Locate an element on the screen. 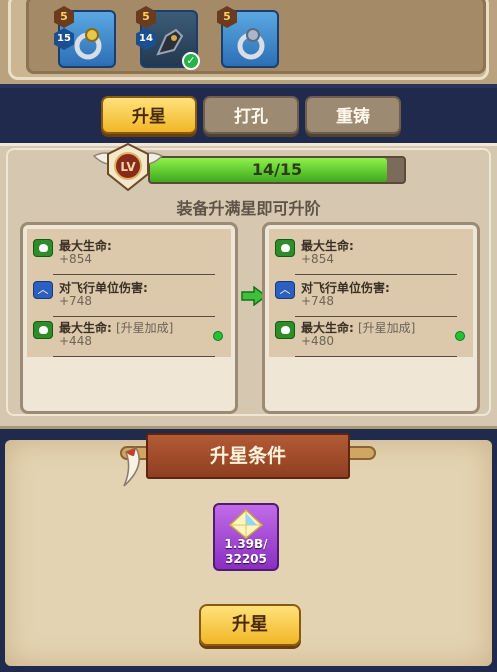  tab-star-up: 升星 is located at coordinates (149, 115).